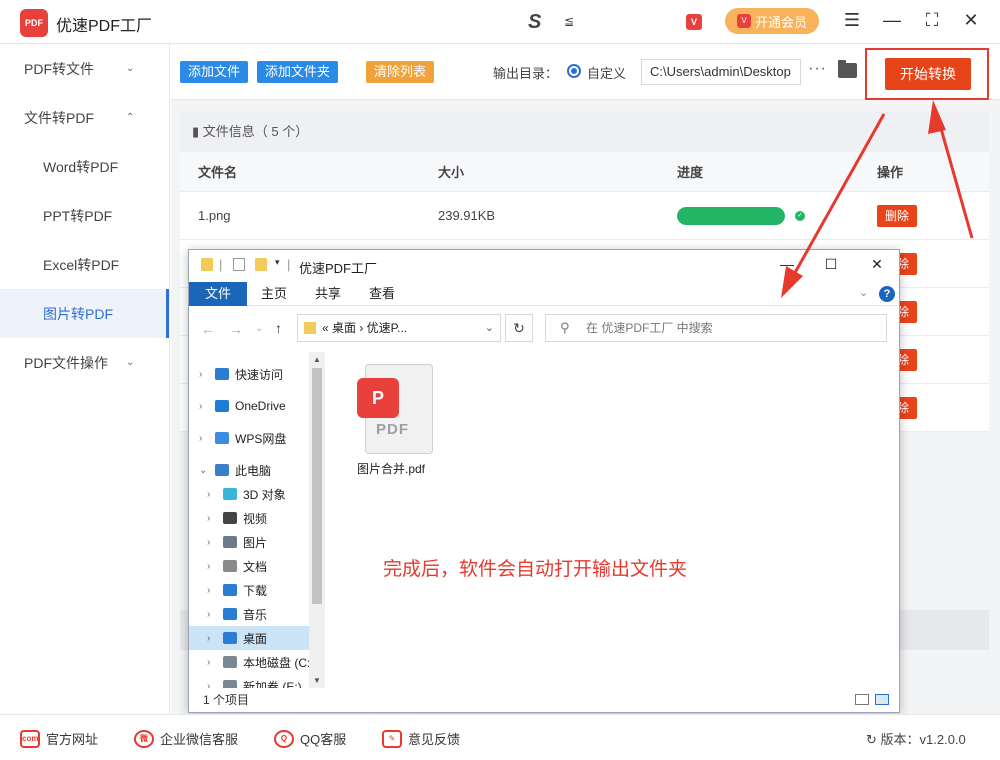 The width and height of the screenshot is (1000, 760). What do you see at coordinates (574, 71) in the screenshot?
I see `custom-dir-radio` at bounding box center [574, 71].